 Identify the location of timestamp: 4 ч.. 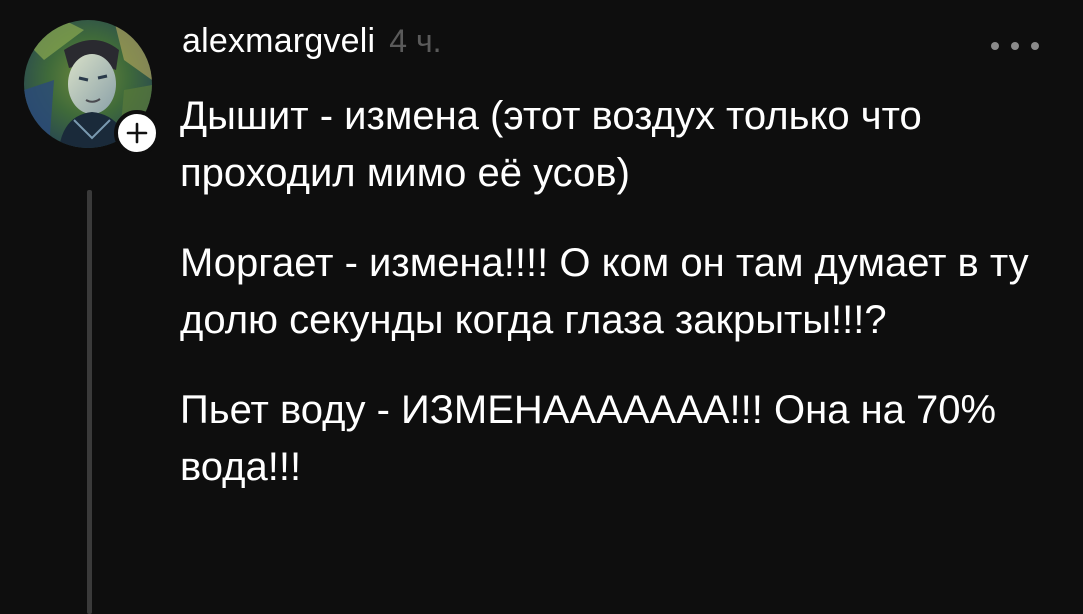
(415, 41).